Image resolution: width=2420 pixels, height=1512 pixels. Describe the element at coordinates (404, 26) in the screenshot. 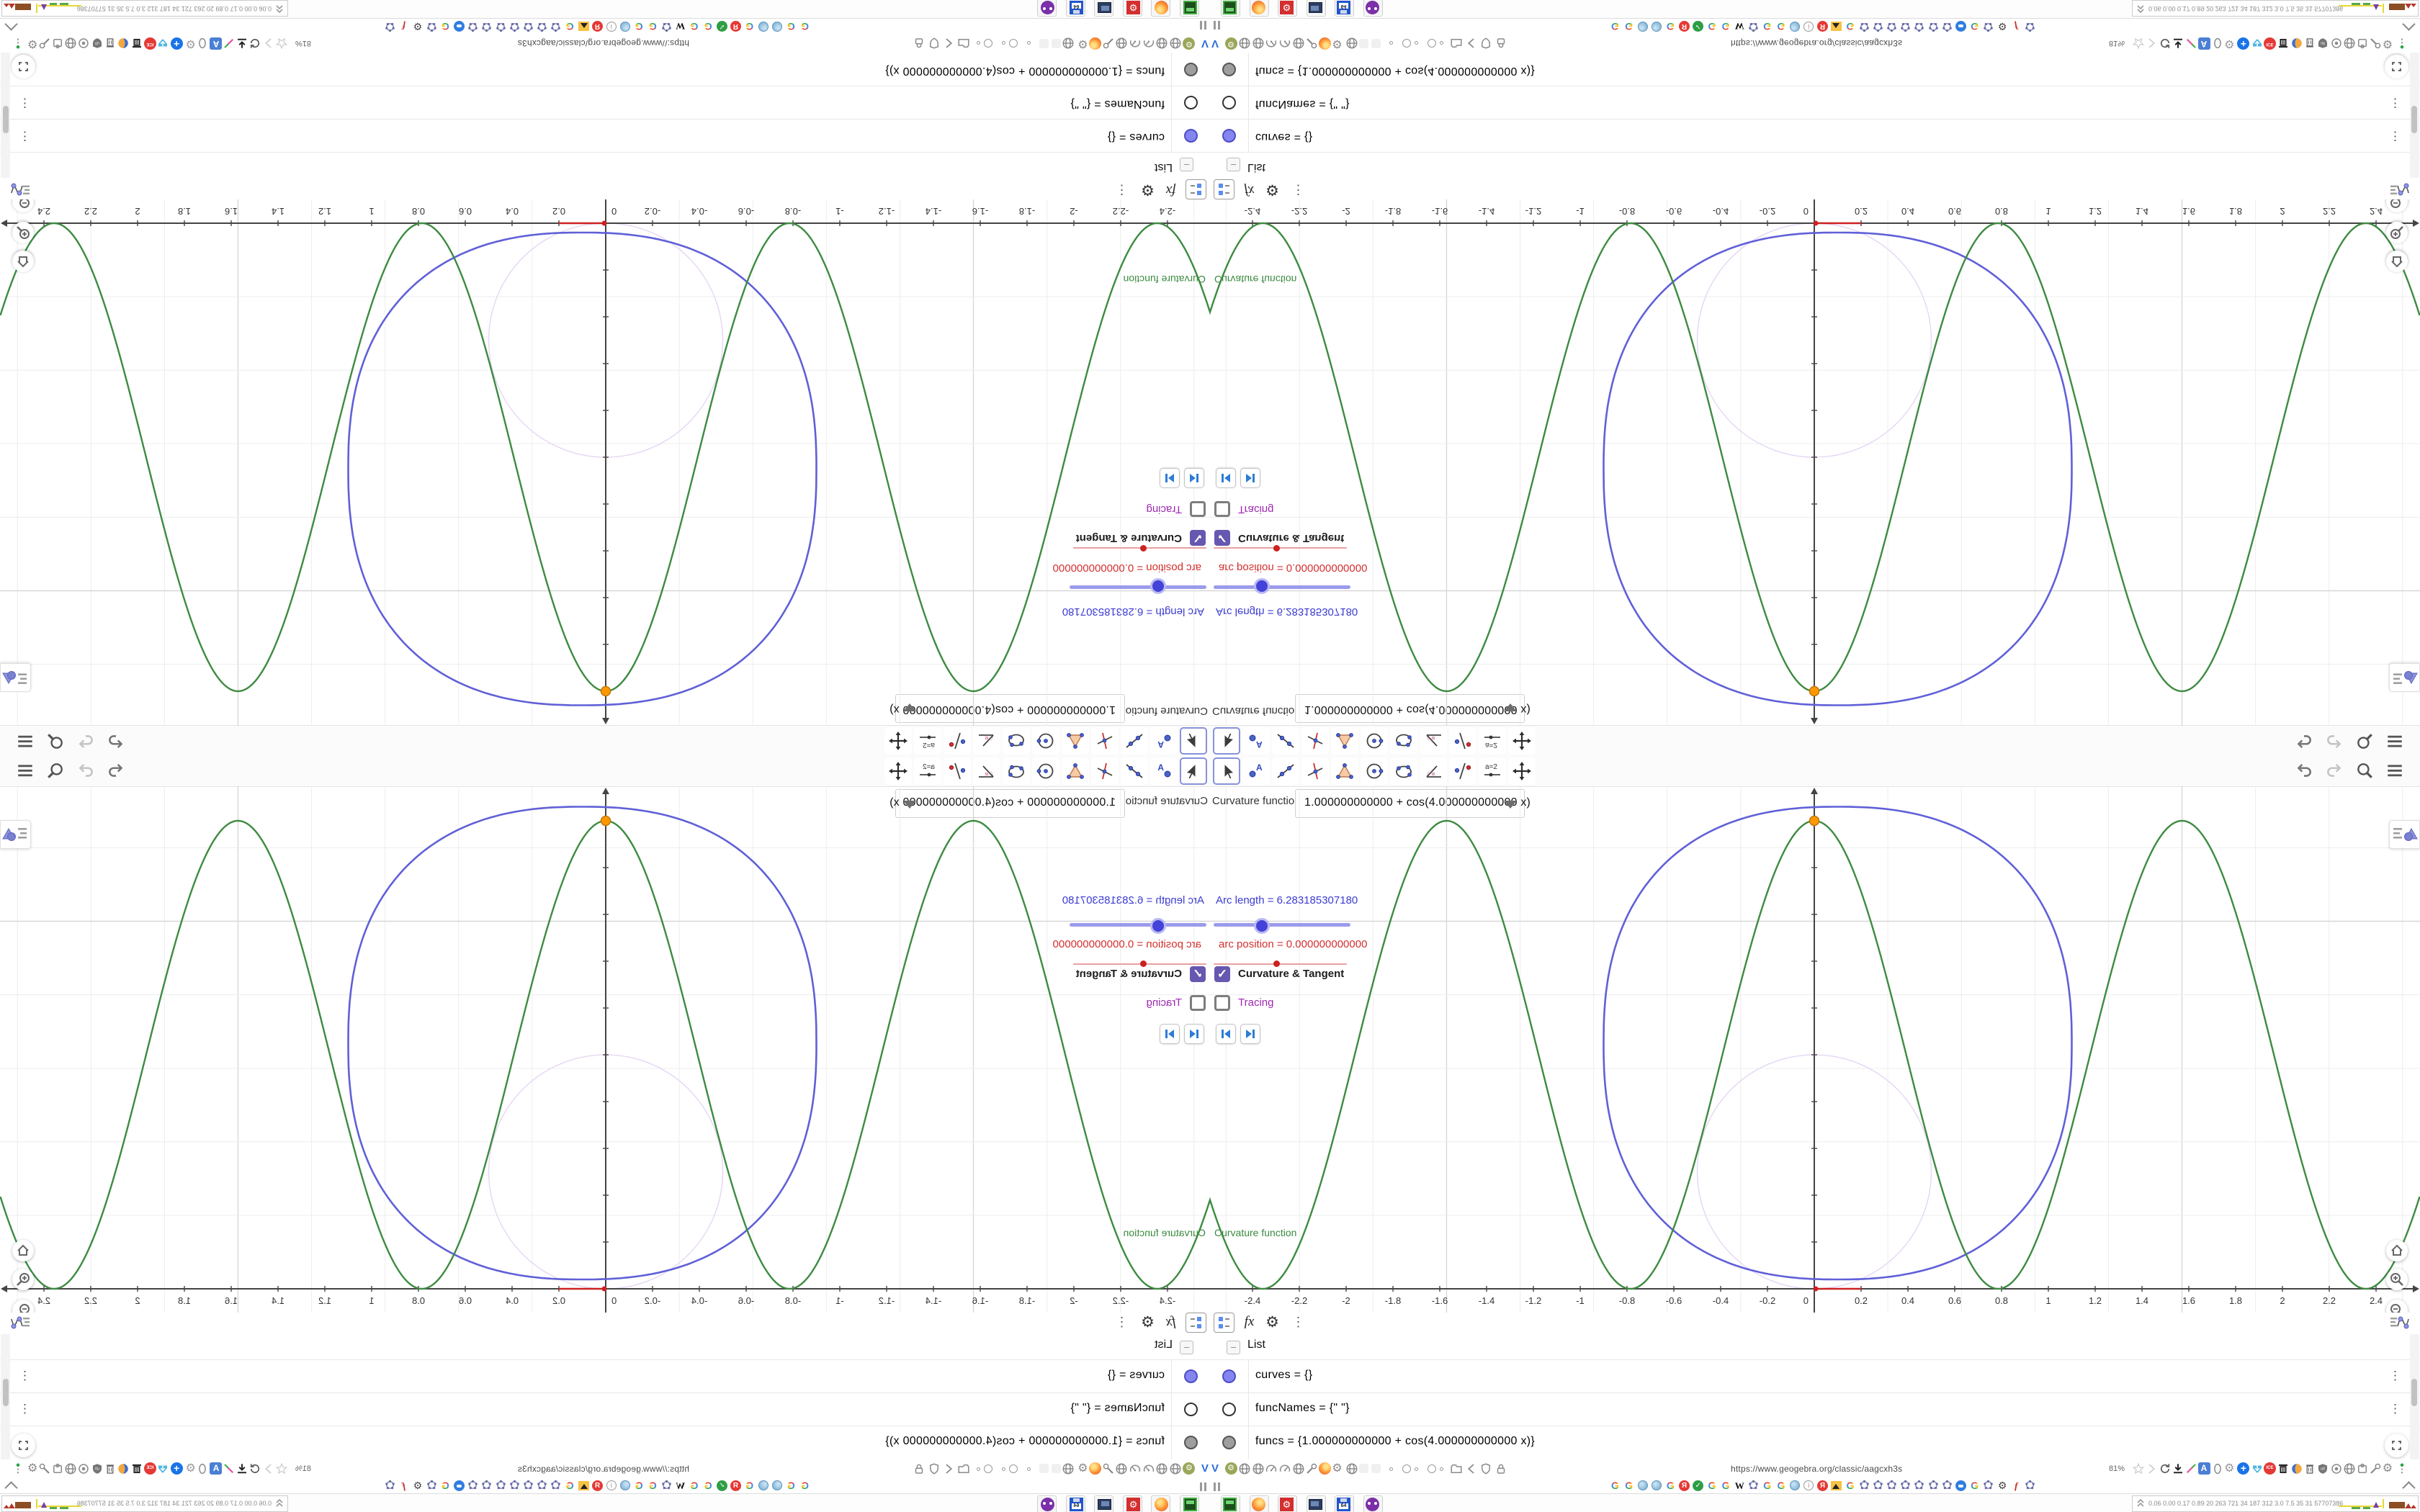

I see `favicon-f-red: f` at that location.